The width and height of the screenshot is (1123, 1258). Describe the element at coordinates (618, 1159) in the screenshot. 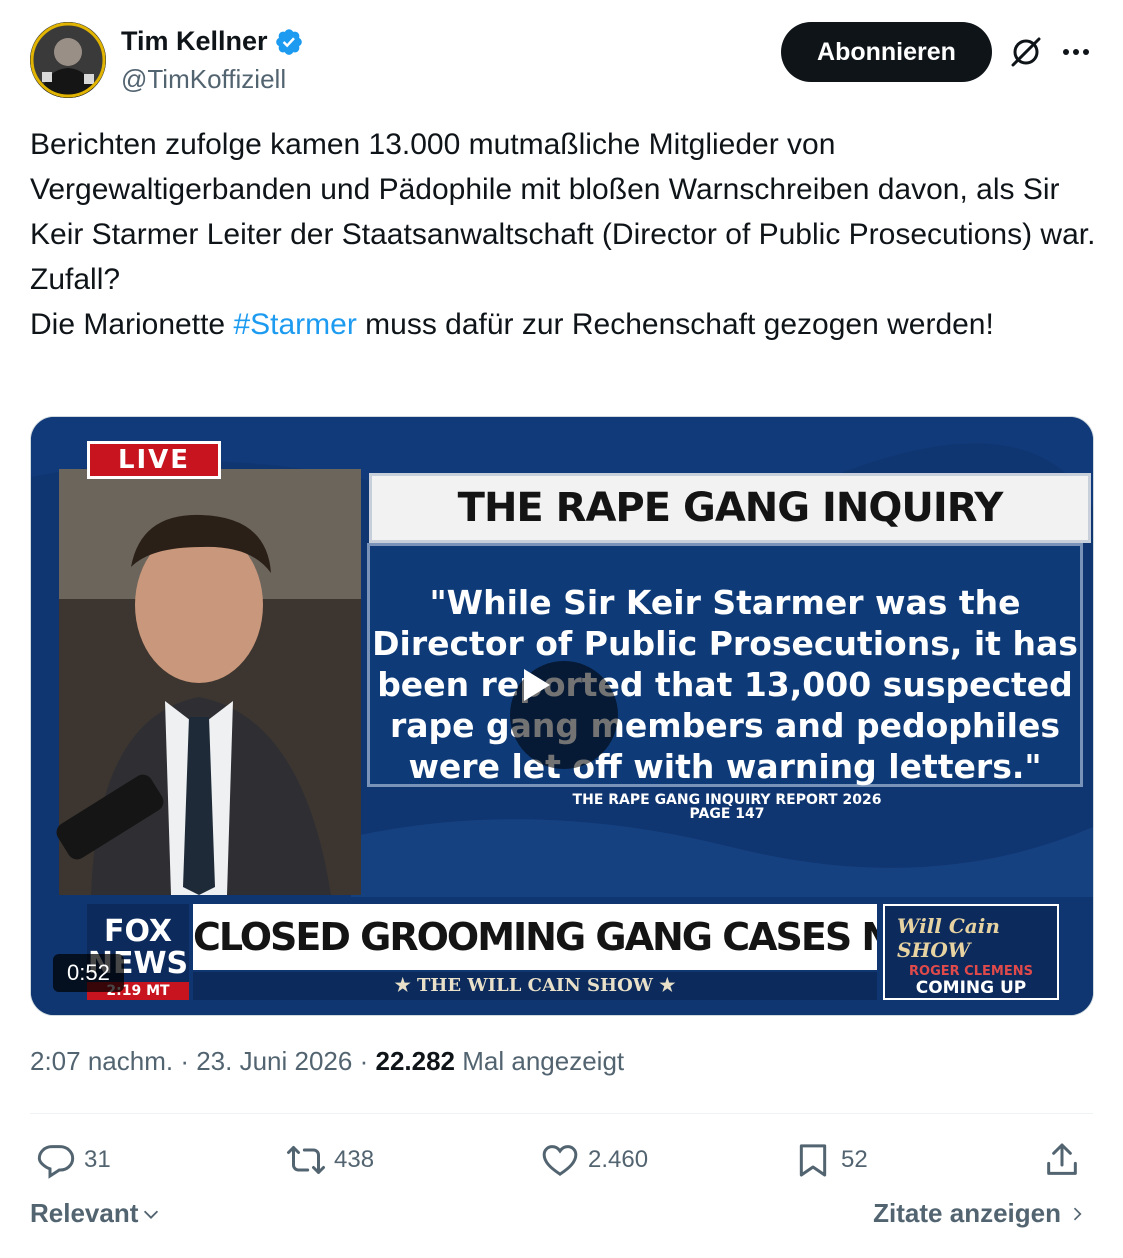

I see `like-count: 2.460` at that location.